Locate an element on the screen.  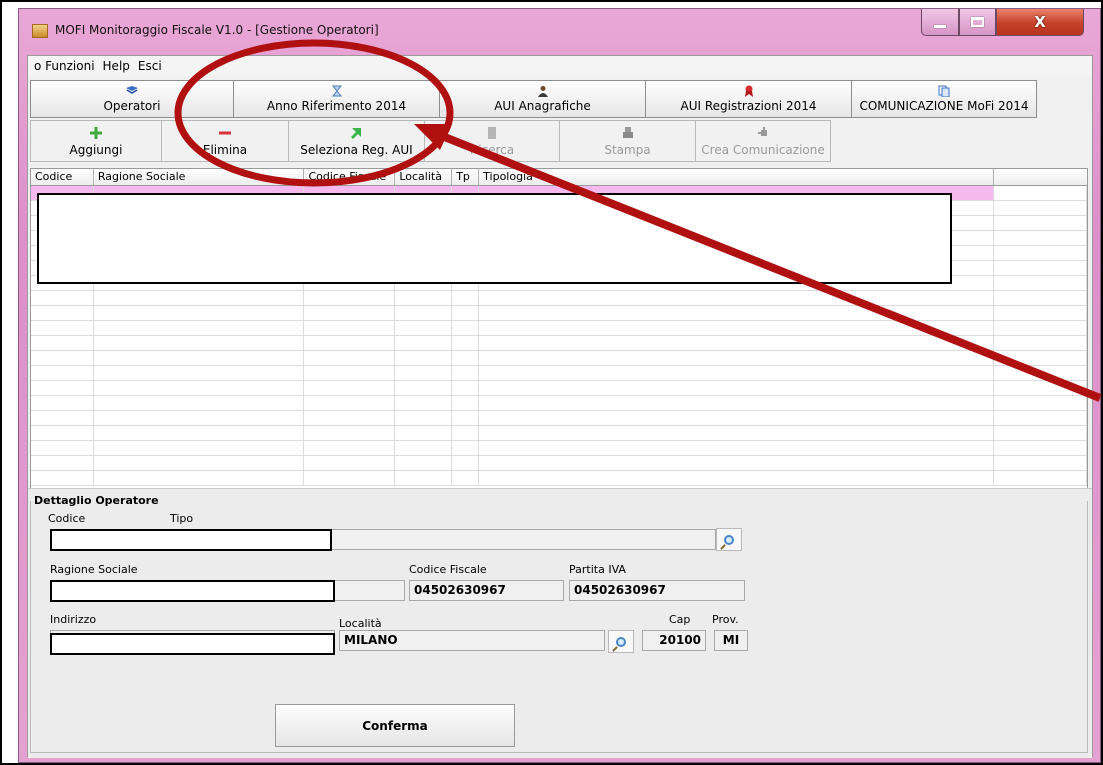
maximize-icon is located at coordinates (977, 22).